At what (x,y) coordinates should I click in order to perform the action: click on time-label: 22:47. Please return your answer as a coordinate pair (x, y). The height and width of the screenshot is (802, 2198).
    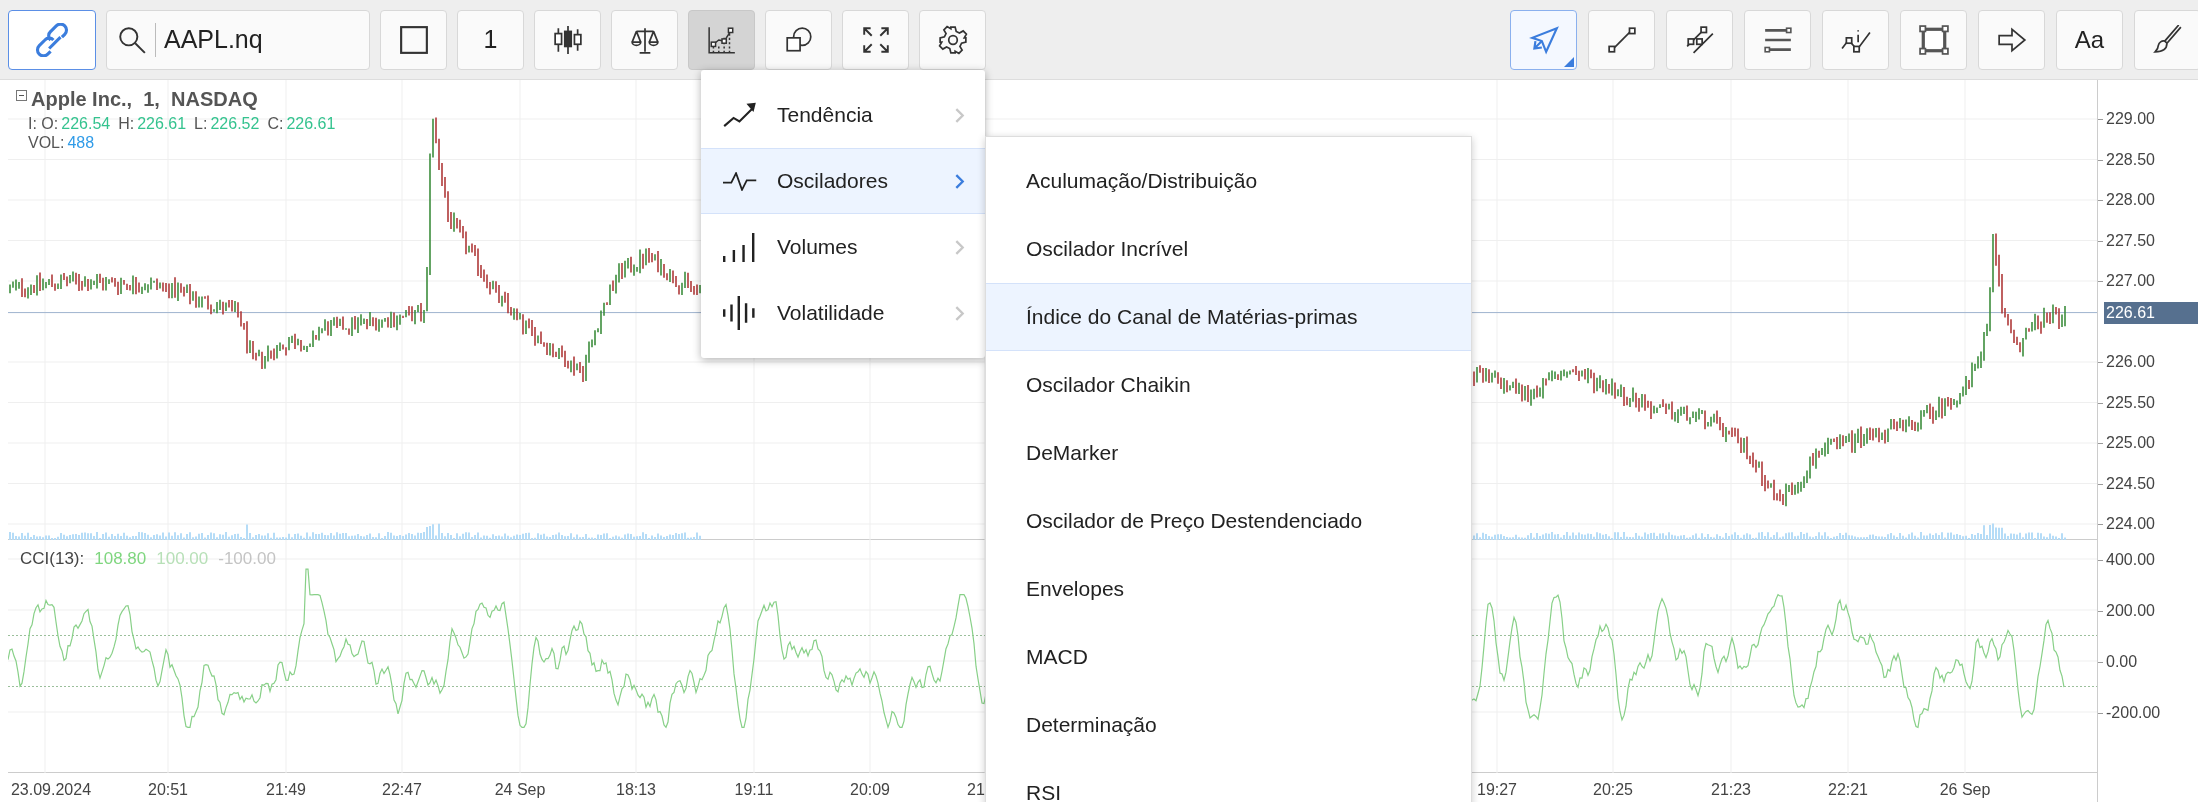
    Looking at the image, I should click on (402, 790).